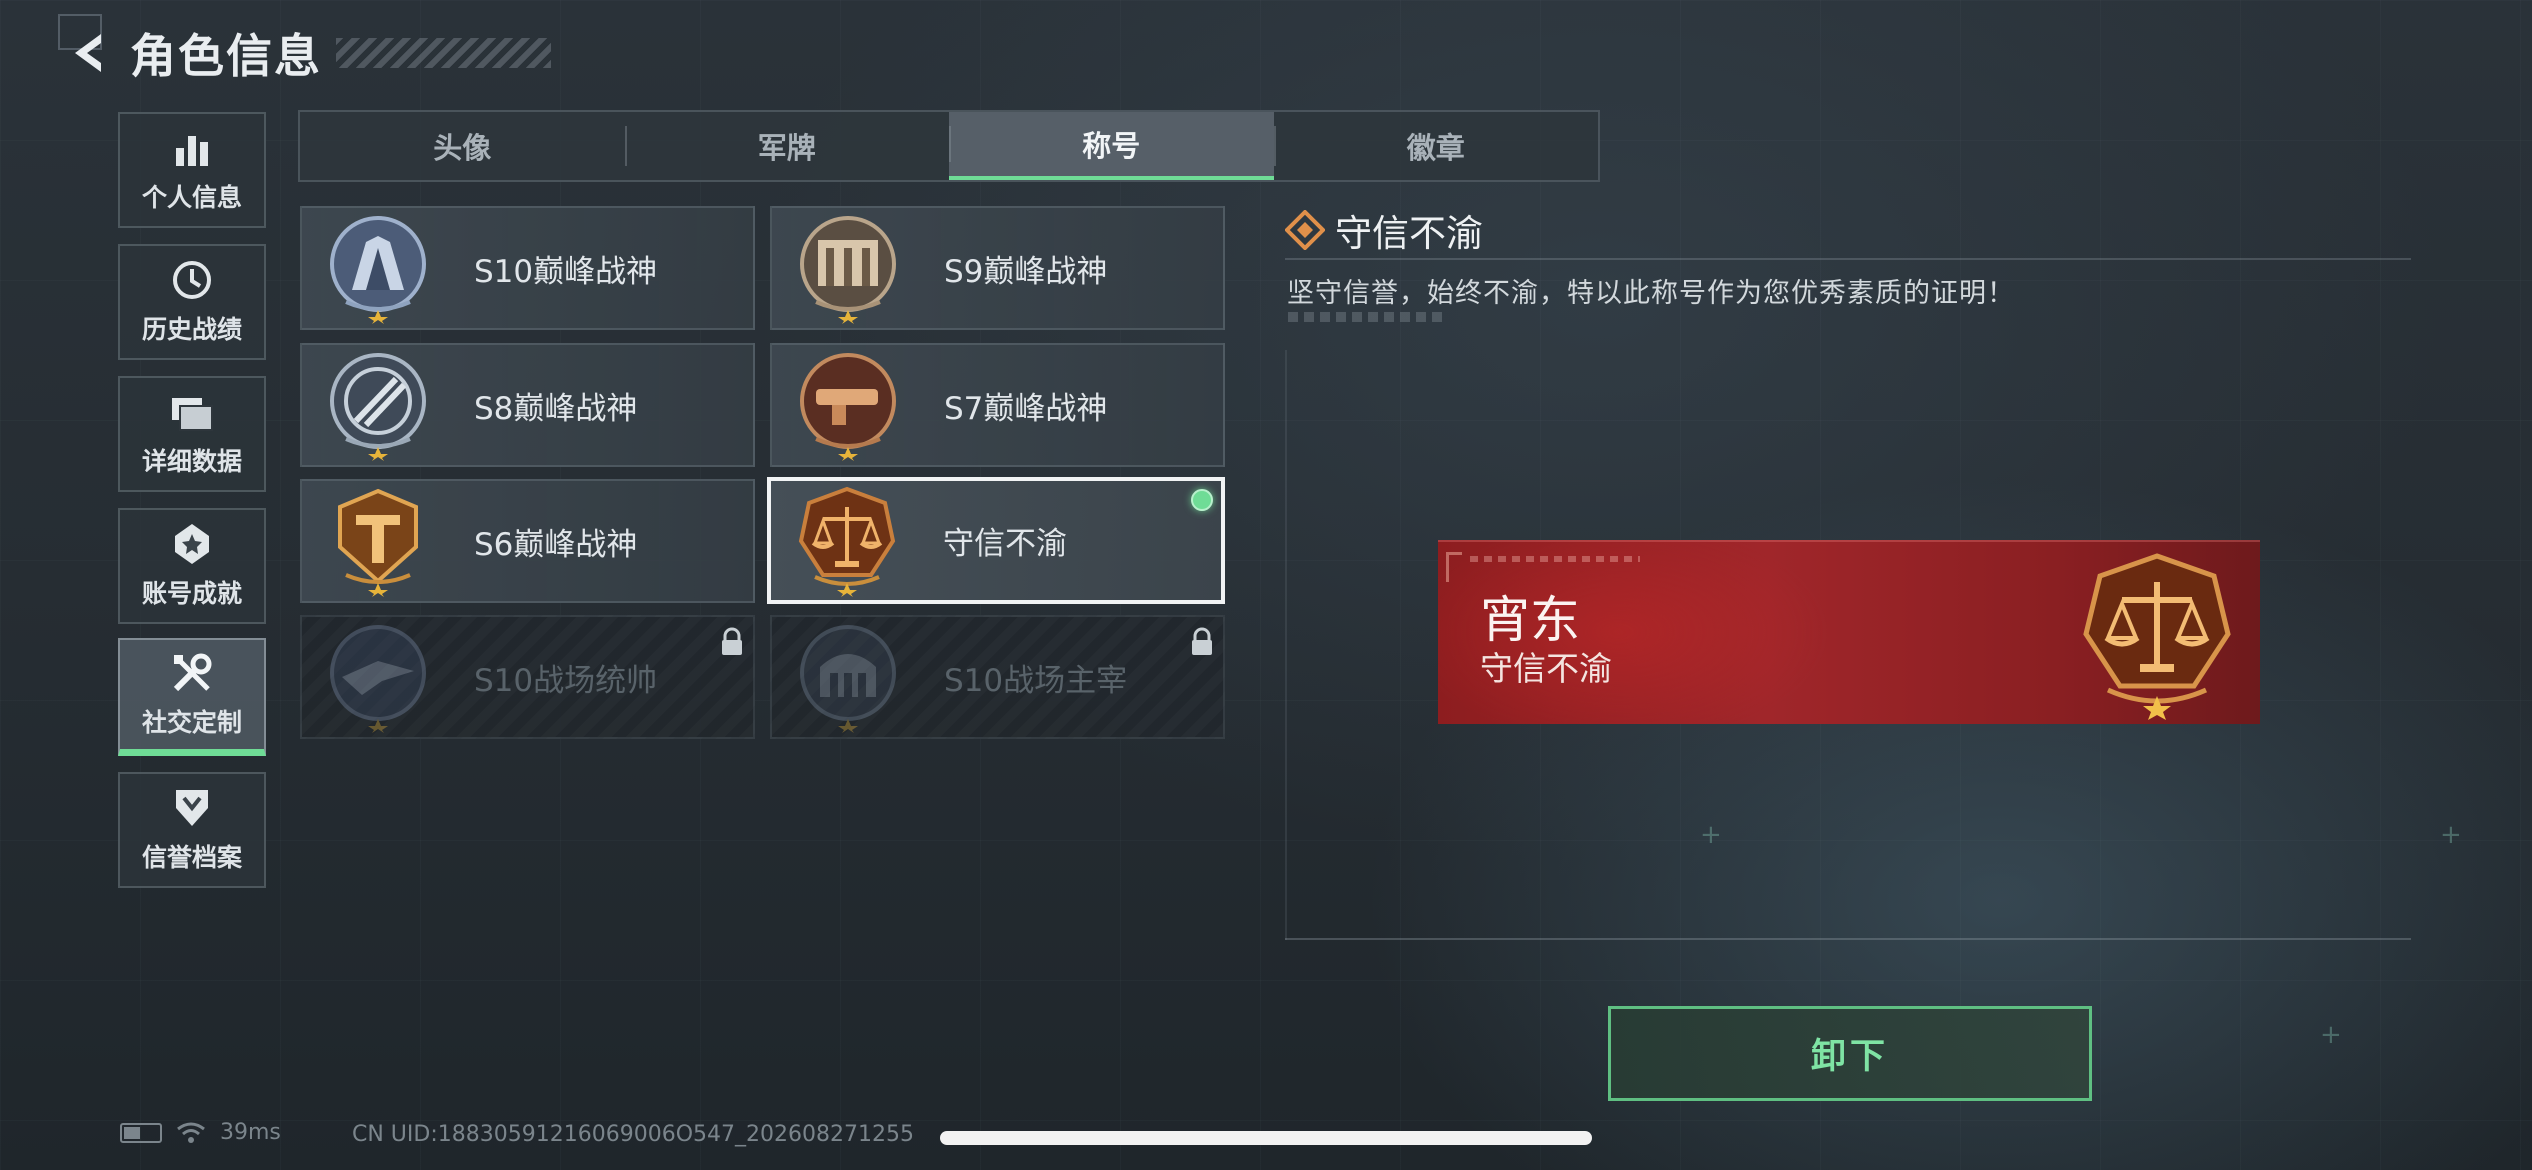 The width and height of the screenshot is (2532, 1170). I want to click on header: 角色信息, so click(305, 53).